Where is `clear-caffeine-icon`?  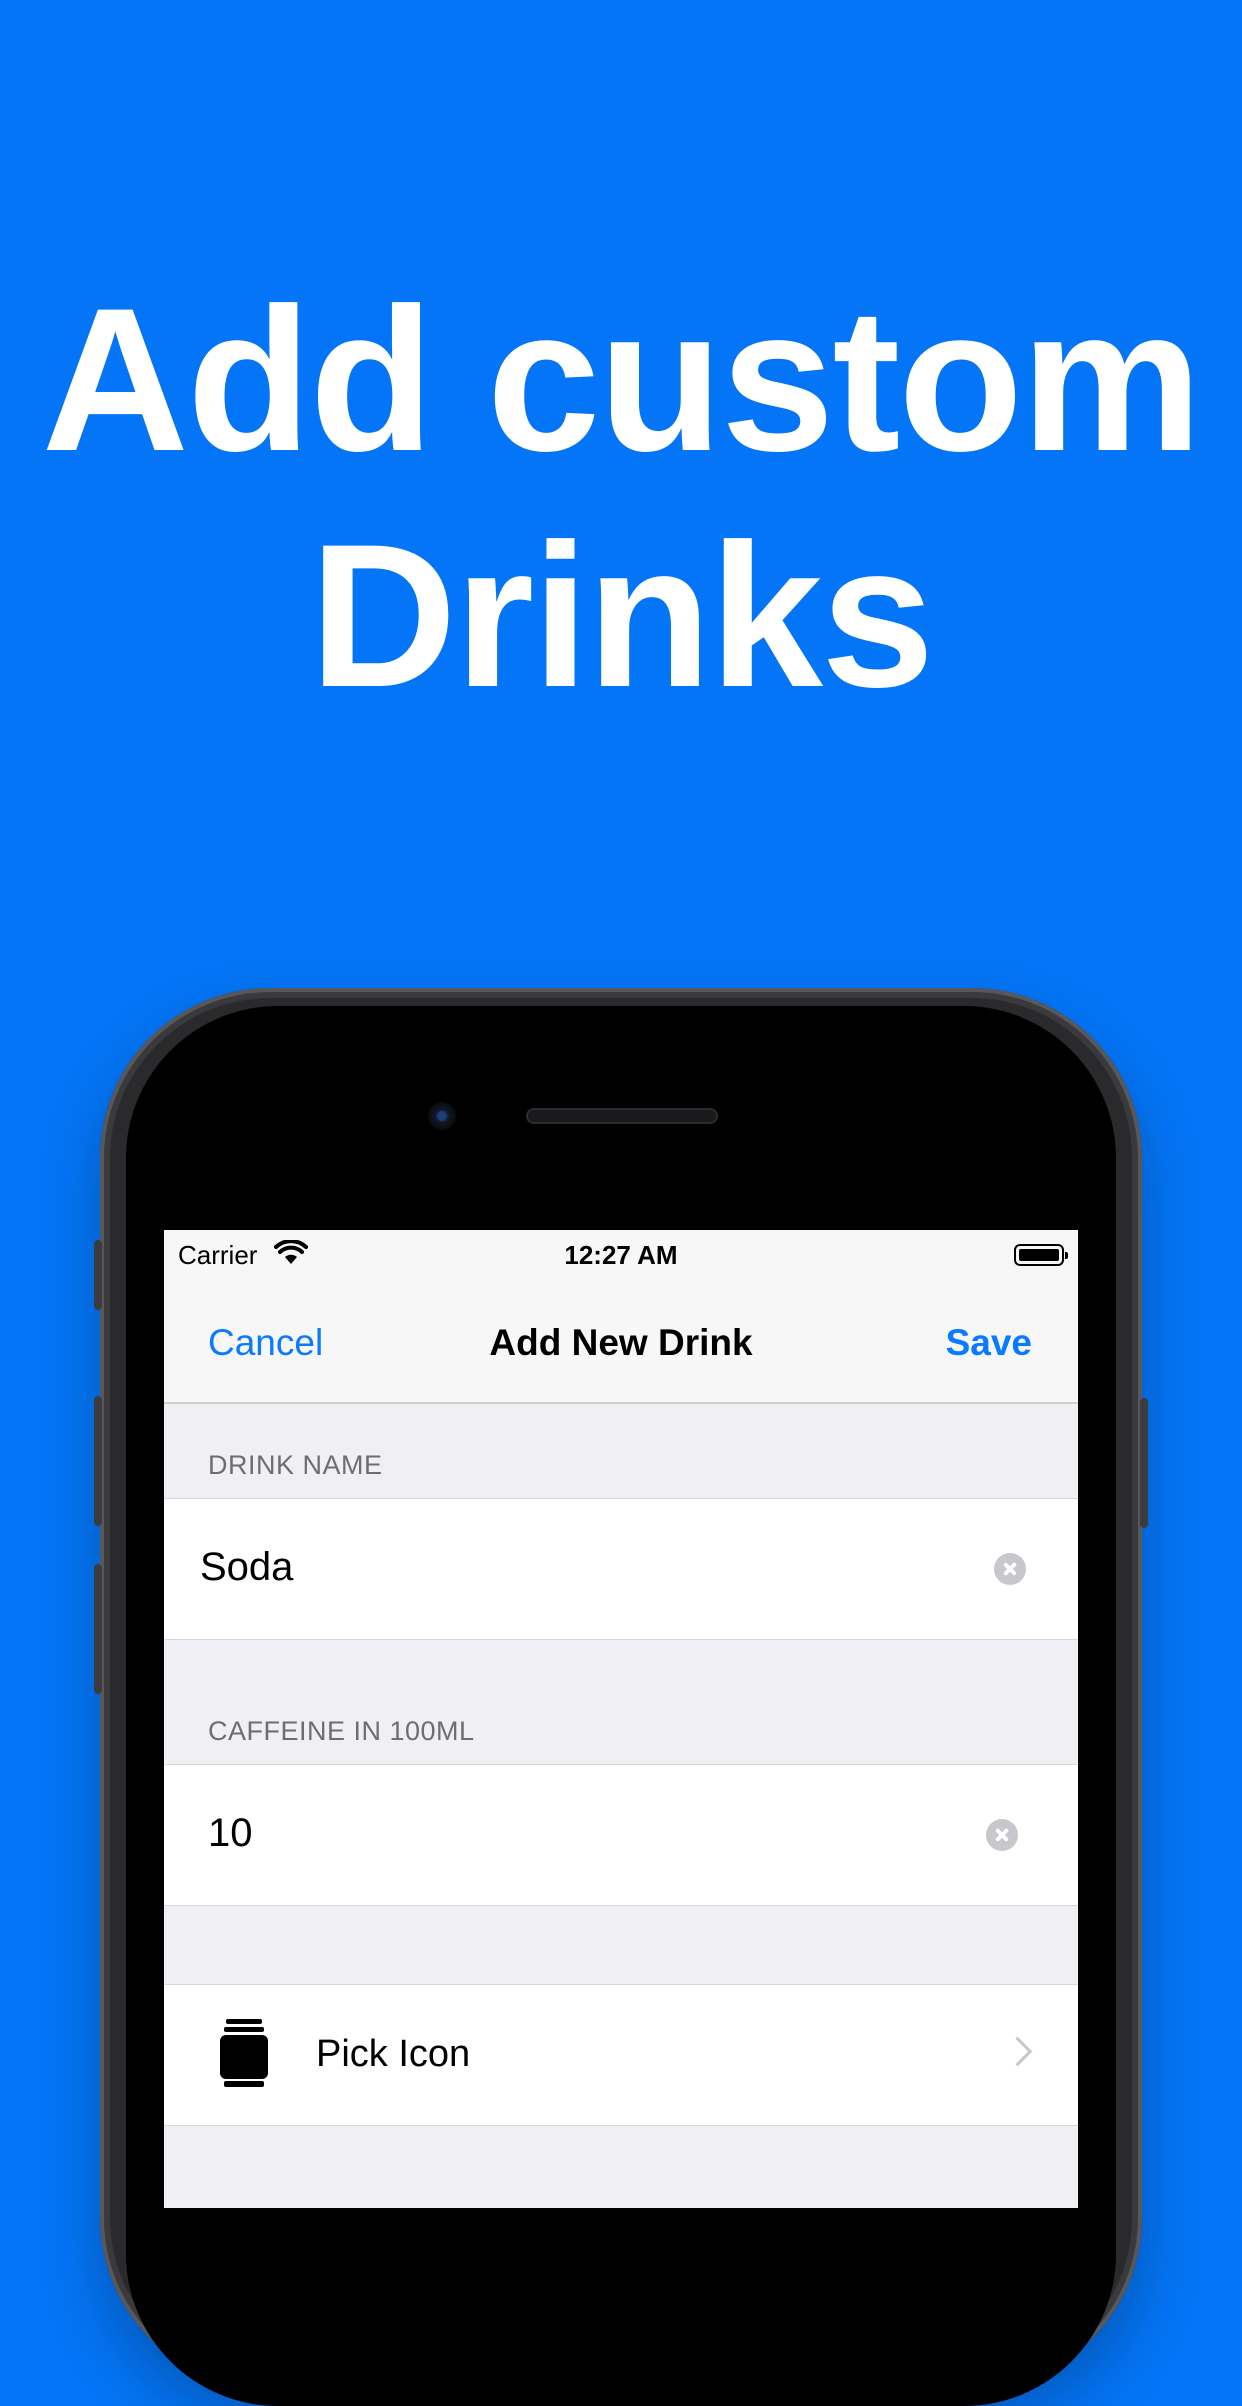
clear-caffeine-icon is located at coordinates (1002, 1835).